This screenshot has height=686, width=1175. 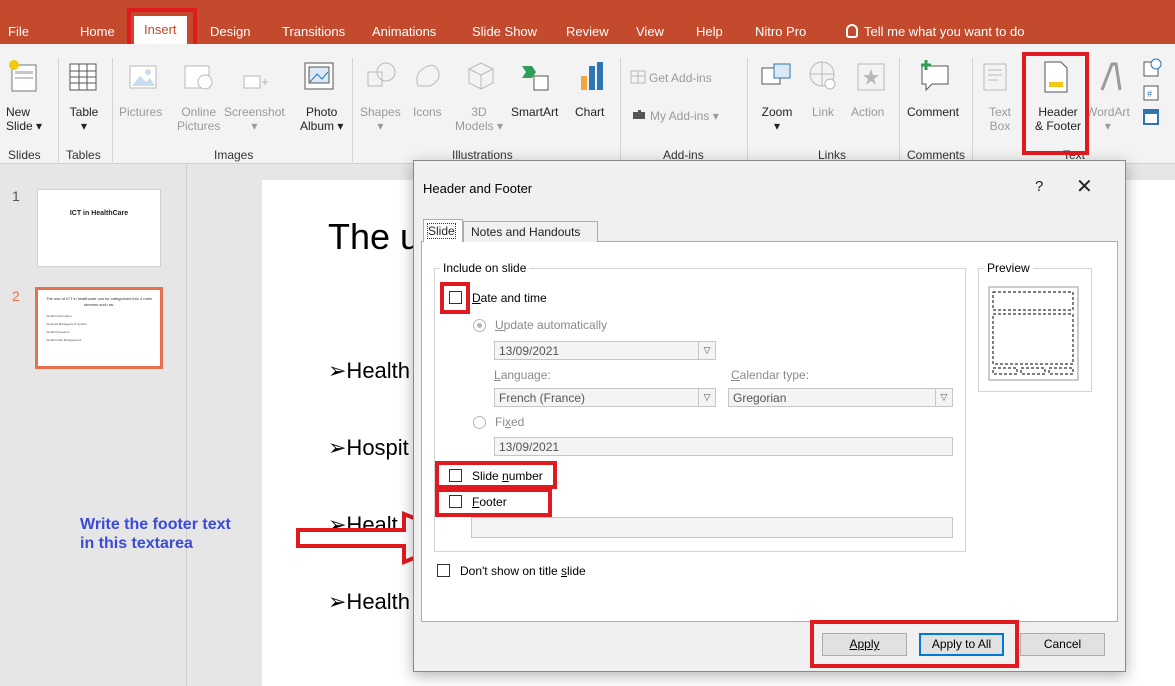 What do you see at coordinates (479, 422) in the screenshot?
I see `fixed-radio` at bounding box center [479, 422].